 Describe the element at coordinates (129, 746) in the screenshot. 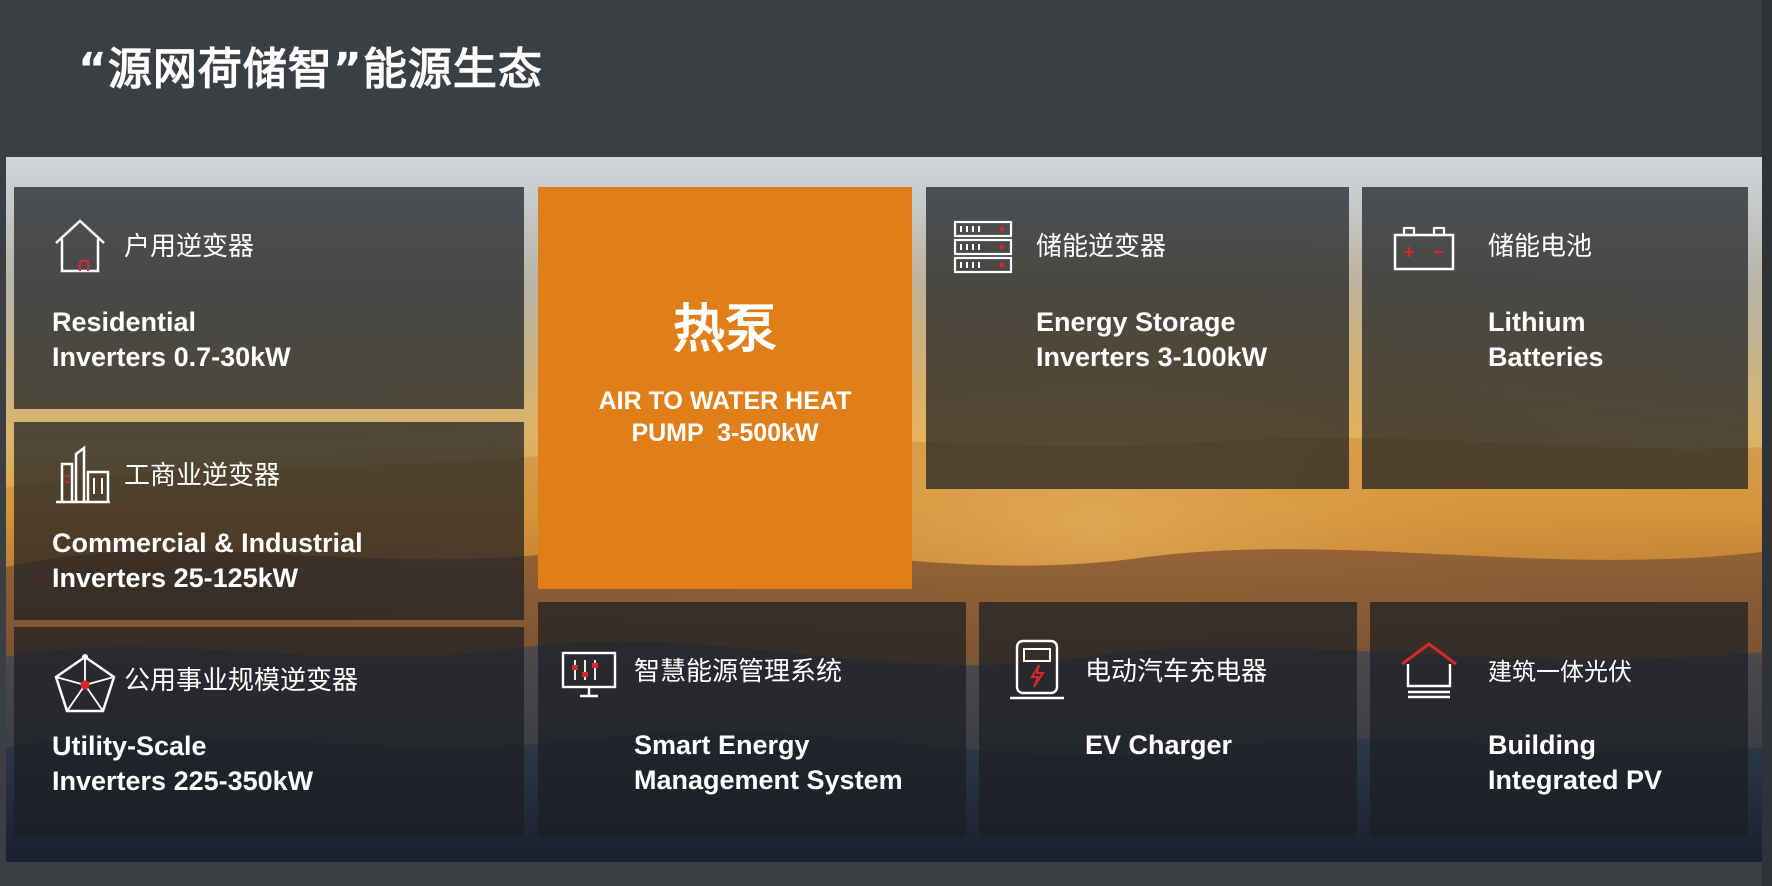

I see `tile-label-en-line1: Utility-Scale` at that location.